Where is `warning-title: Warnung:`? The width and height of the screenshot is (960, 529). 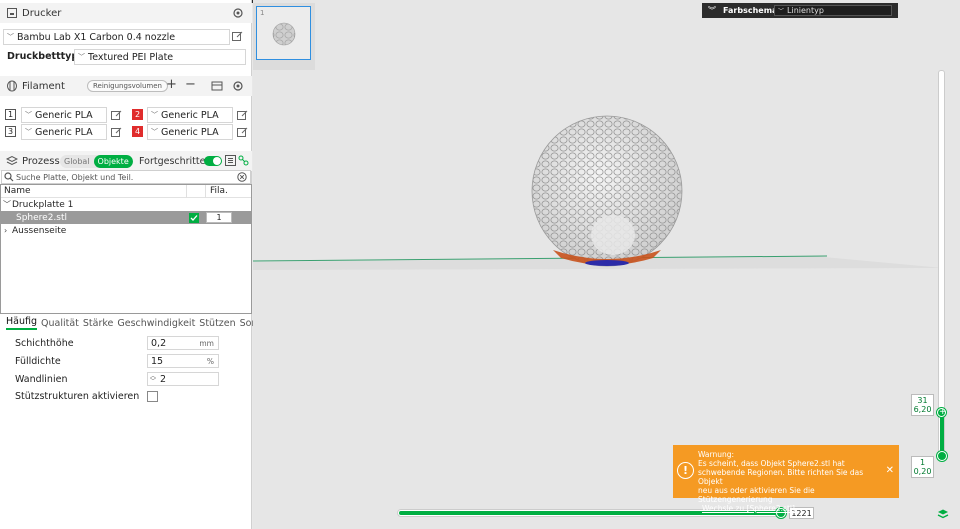
warning-title: Warnung: is located at coordinates (716, 454).